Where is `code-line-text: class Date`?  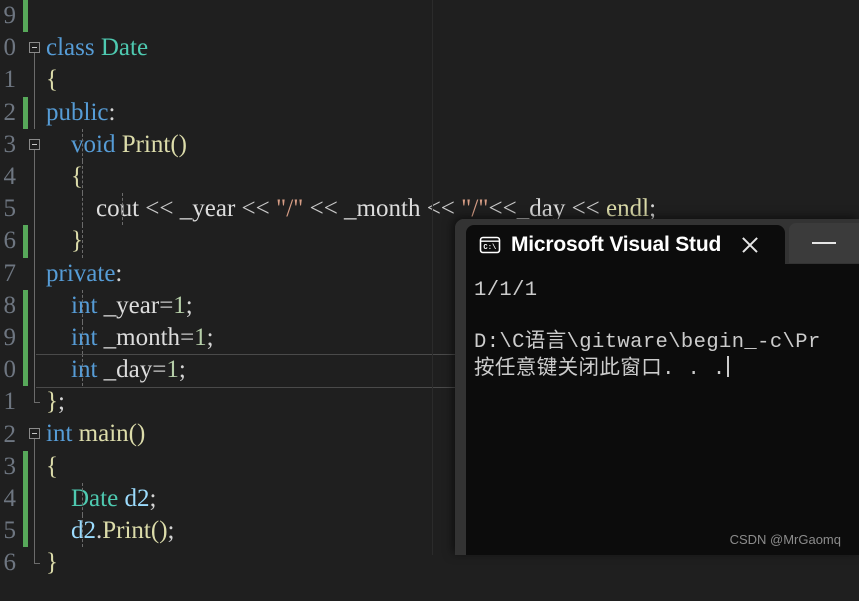
code-line-text: class Date is located at coordinates (97, 48).